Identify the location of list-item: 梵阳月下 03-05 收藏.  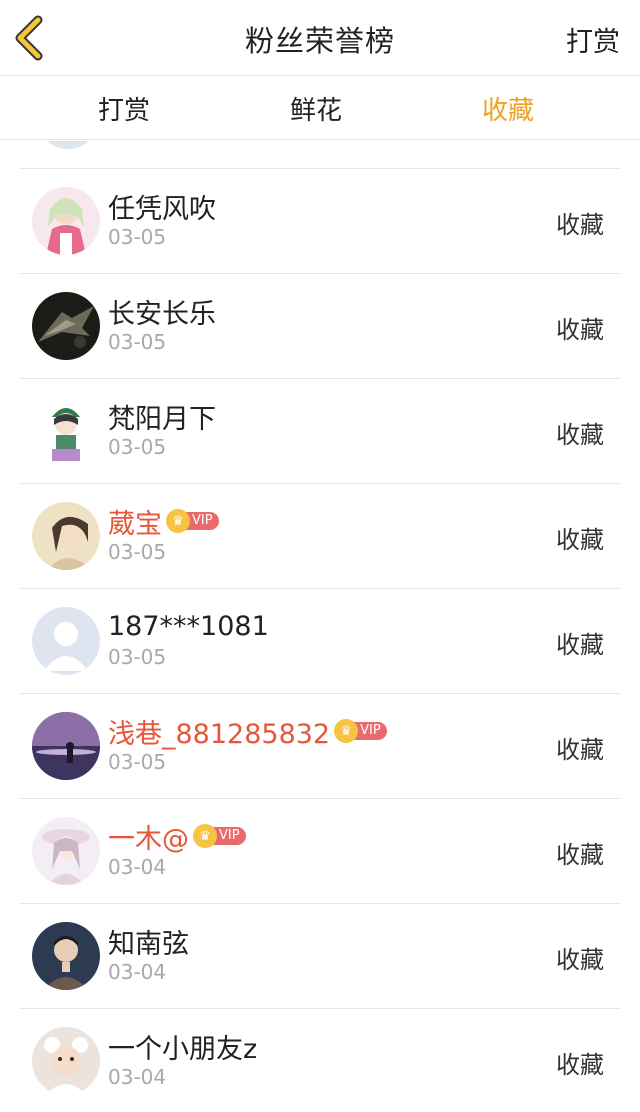
(320, 431).